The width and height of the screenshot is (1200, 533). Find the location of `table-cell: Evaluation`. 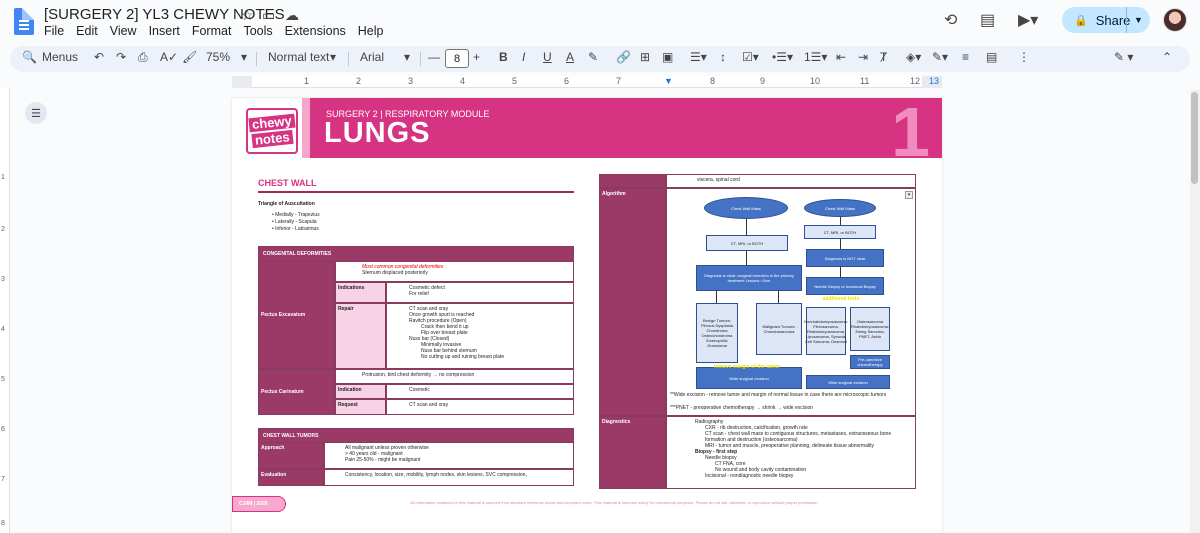

table-cell: Evaluation is located at coordinates (291, 477).